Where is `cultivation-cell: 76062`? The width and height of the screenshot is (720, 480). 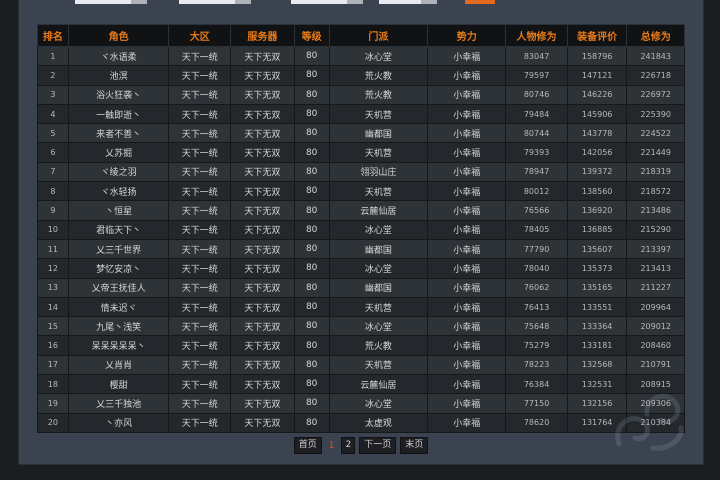 cultivation-cell: 76062 is located at coordinates (536, 287).